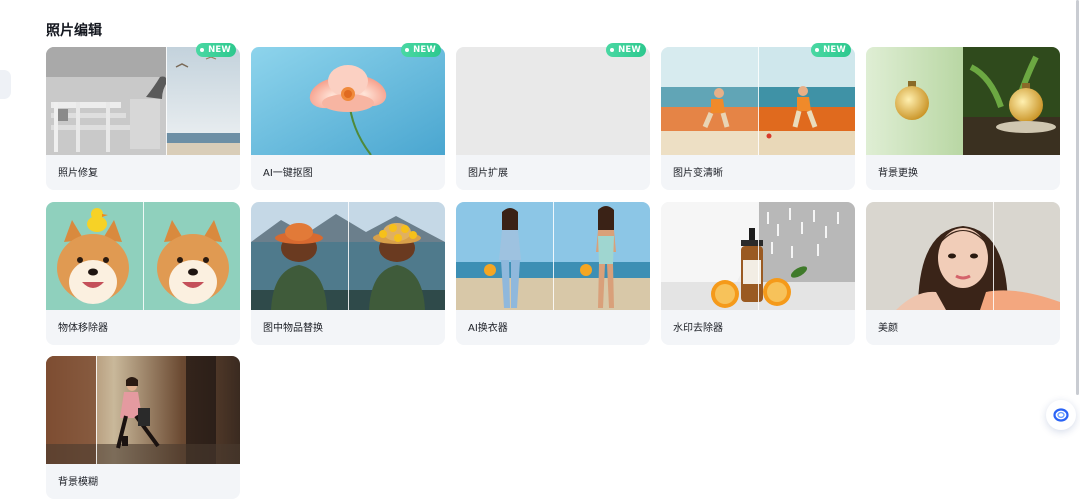  I want to click on assistant-ring-icon, so click(1061, 415).